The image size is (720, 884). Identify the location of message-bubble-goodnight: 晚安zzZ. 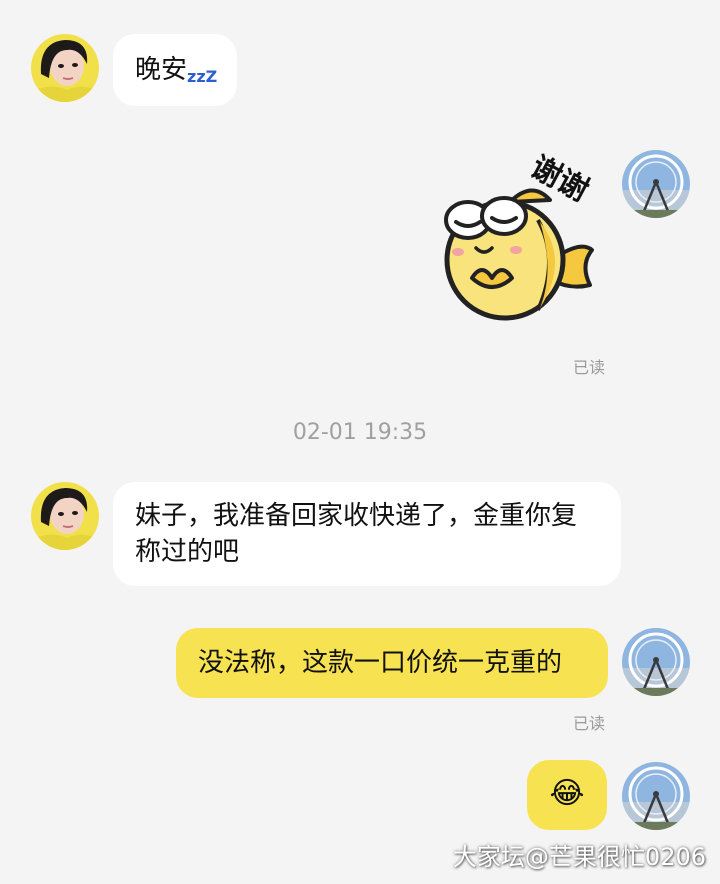
(175, 70).